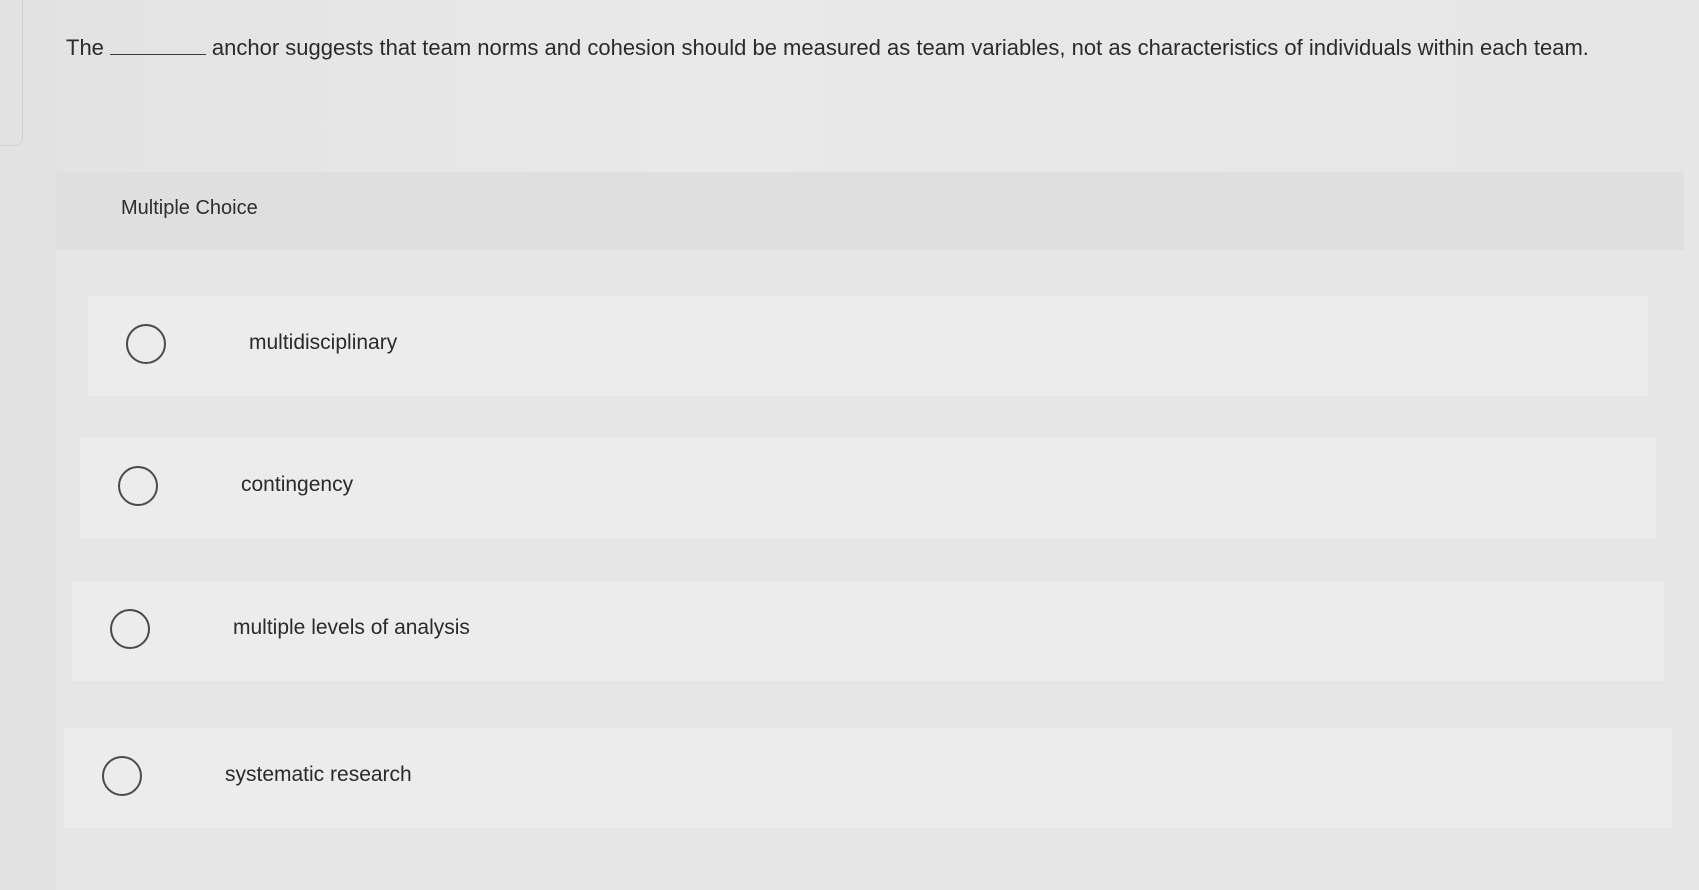  Describe the element at coordinates (868, 631) in the screenshot. I see `option-multiple-levels-of-analysis: multiple levels of analysis` at that location.